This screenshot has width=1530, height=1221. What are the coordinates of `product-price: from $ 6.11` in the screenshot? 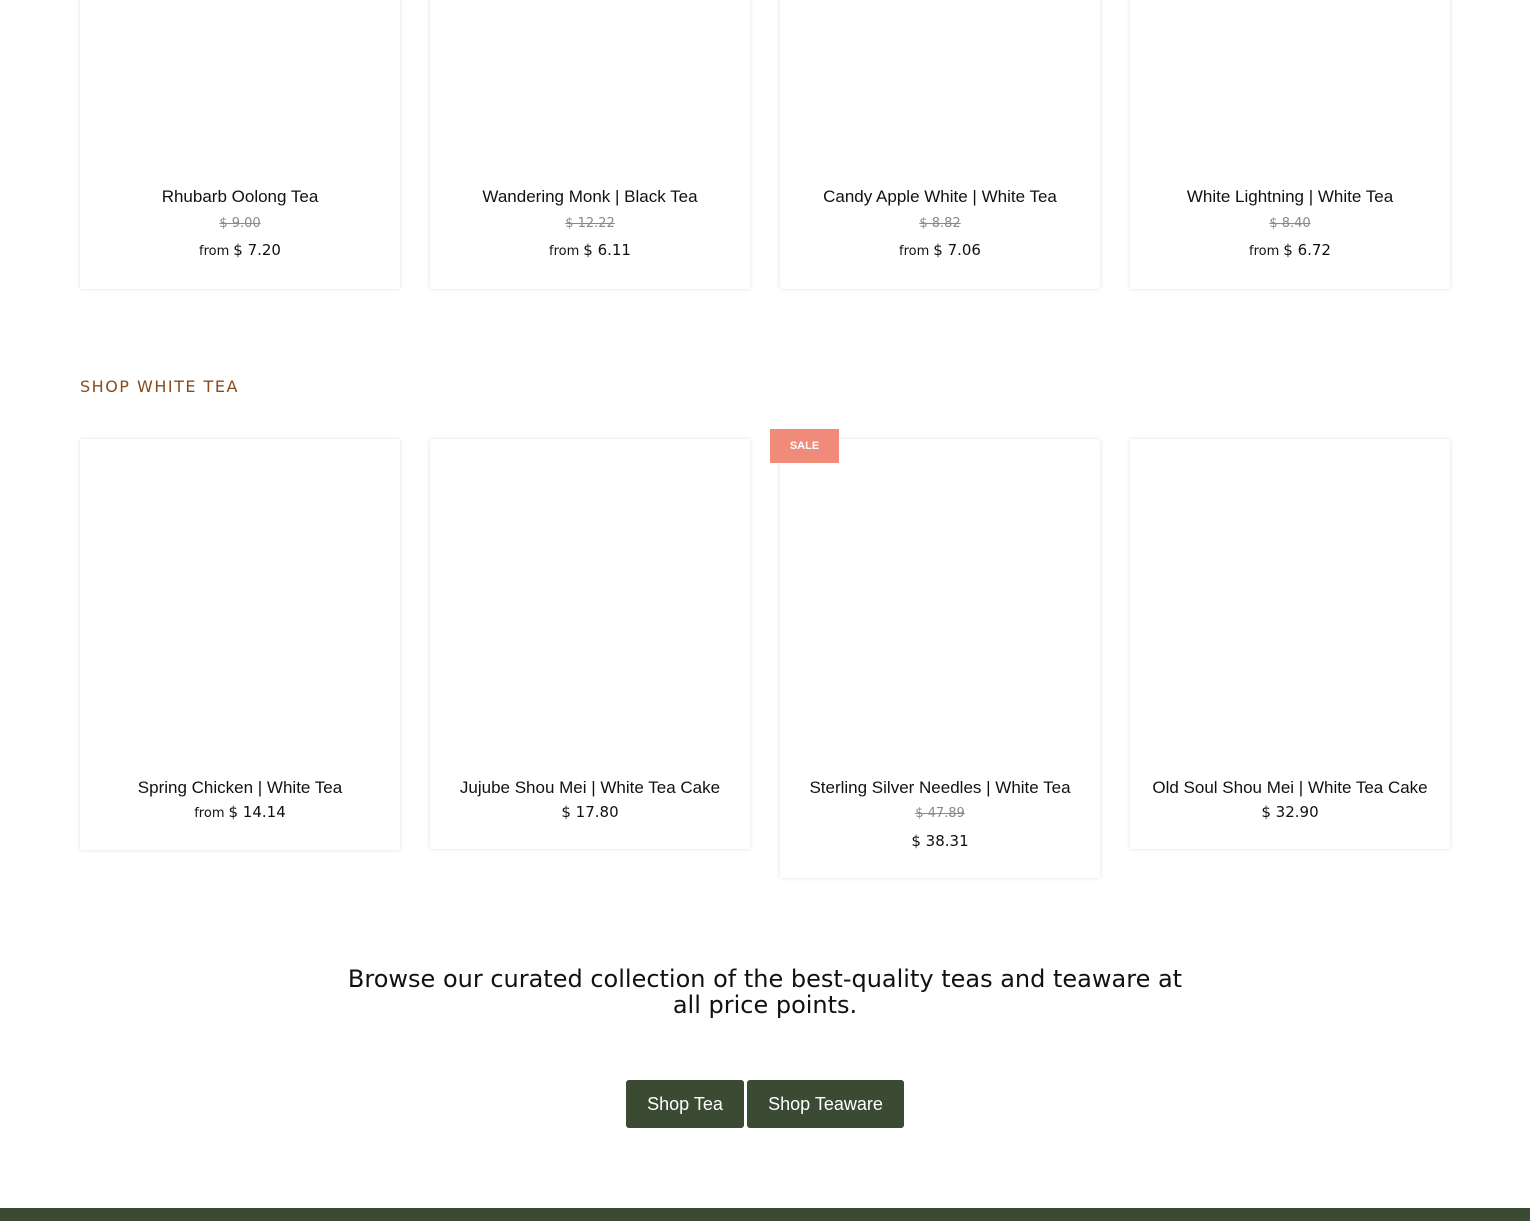 It's located at (590, 250).